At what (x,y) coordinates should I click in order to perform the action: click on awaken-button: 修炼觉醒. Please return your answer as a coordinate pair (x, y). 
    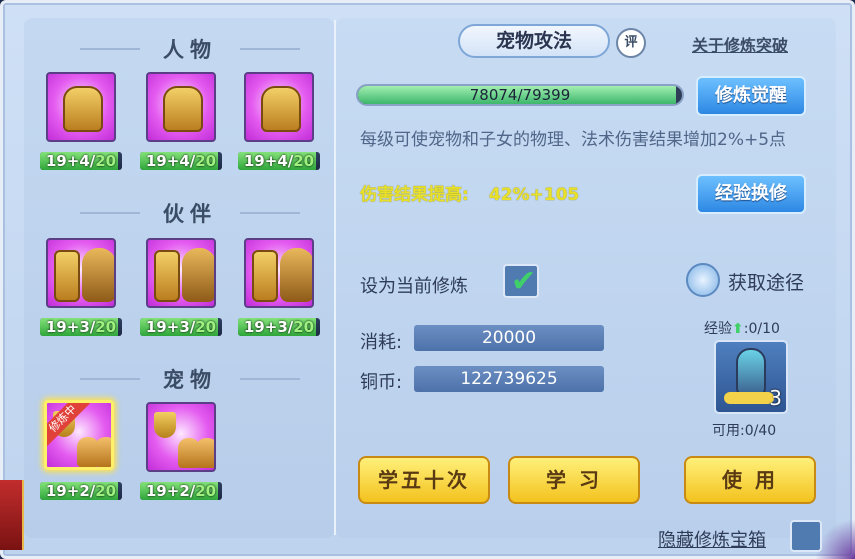
    Looking at the image, I should click on (751, 96).